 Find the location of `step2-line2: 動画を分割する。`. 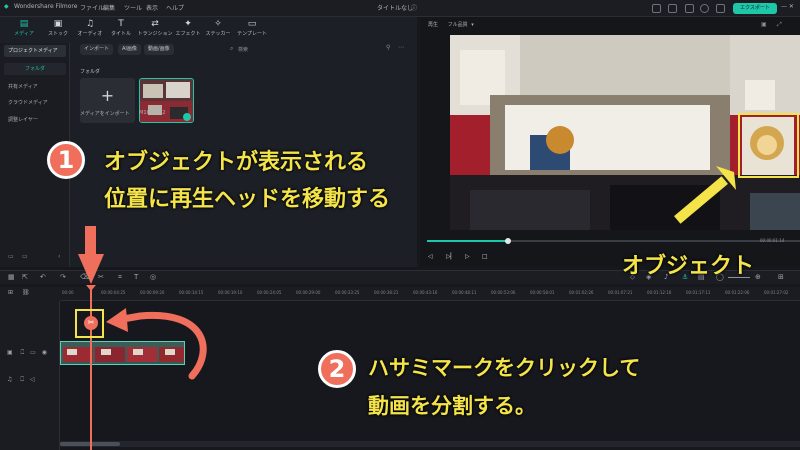

step2-line2: 動画を分割する。 is located at coordinates (452, 406).